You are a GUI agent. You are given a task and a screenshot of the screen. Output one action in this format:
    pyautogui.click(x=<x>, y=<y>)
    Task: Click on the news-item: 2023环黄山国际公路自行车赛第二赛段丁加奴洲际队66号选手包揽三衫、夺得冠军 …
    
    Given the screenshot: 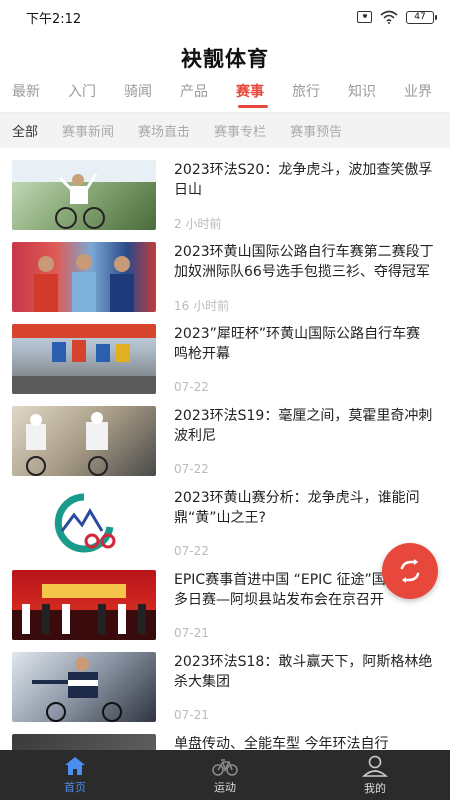 What is the action you would take?
    pyautogui.click(x=225, y=273)
    